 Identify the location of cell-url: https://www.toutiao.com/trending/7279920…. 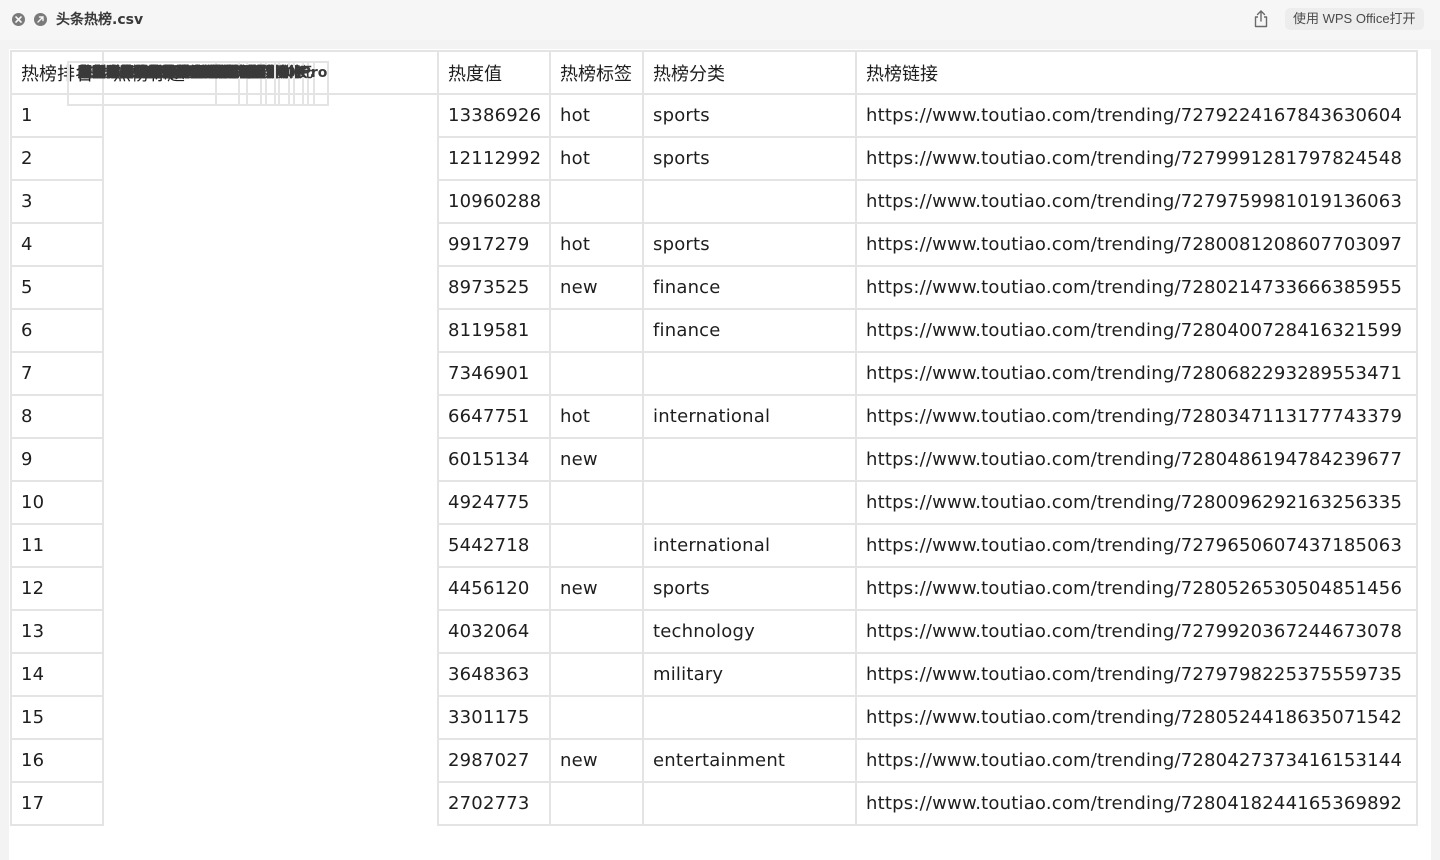
(1136, 631).